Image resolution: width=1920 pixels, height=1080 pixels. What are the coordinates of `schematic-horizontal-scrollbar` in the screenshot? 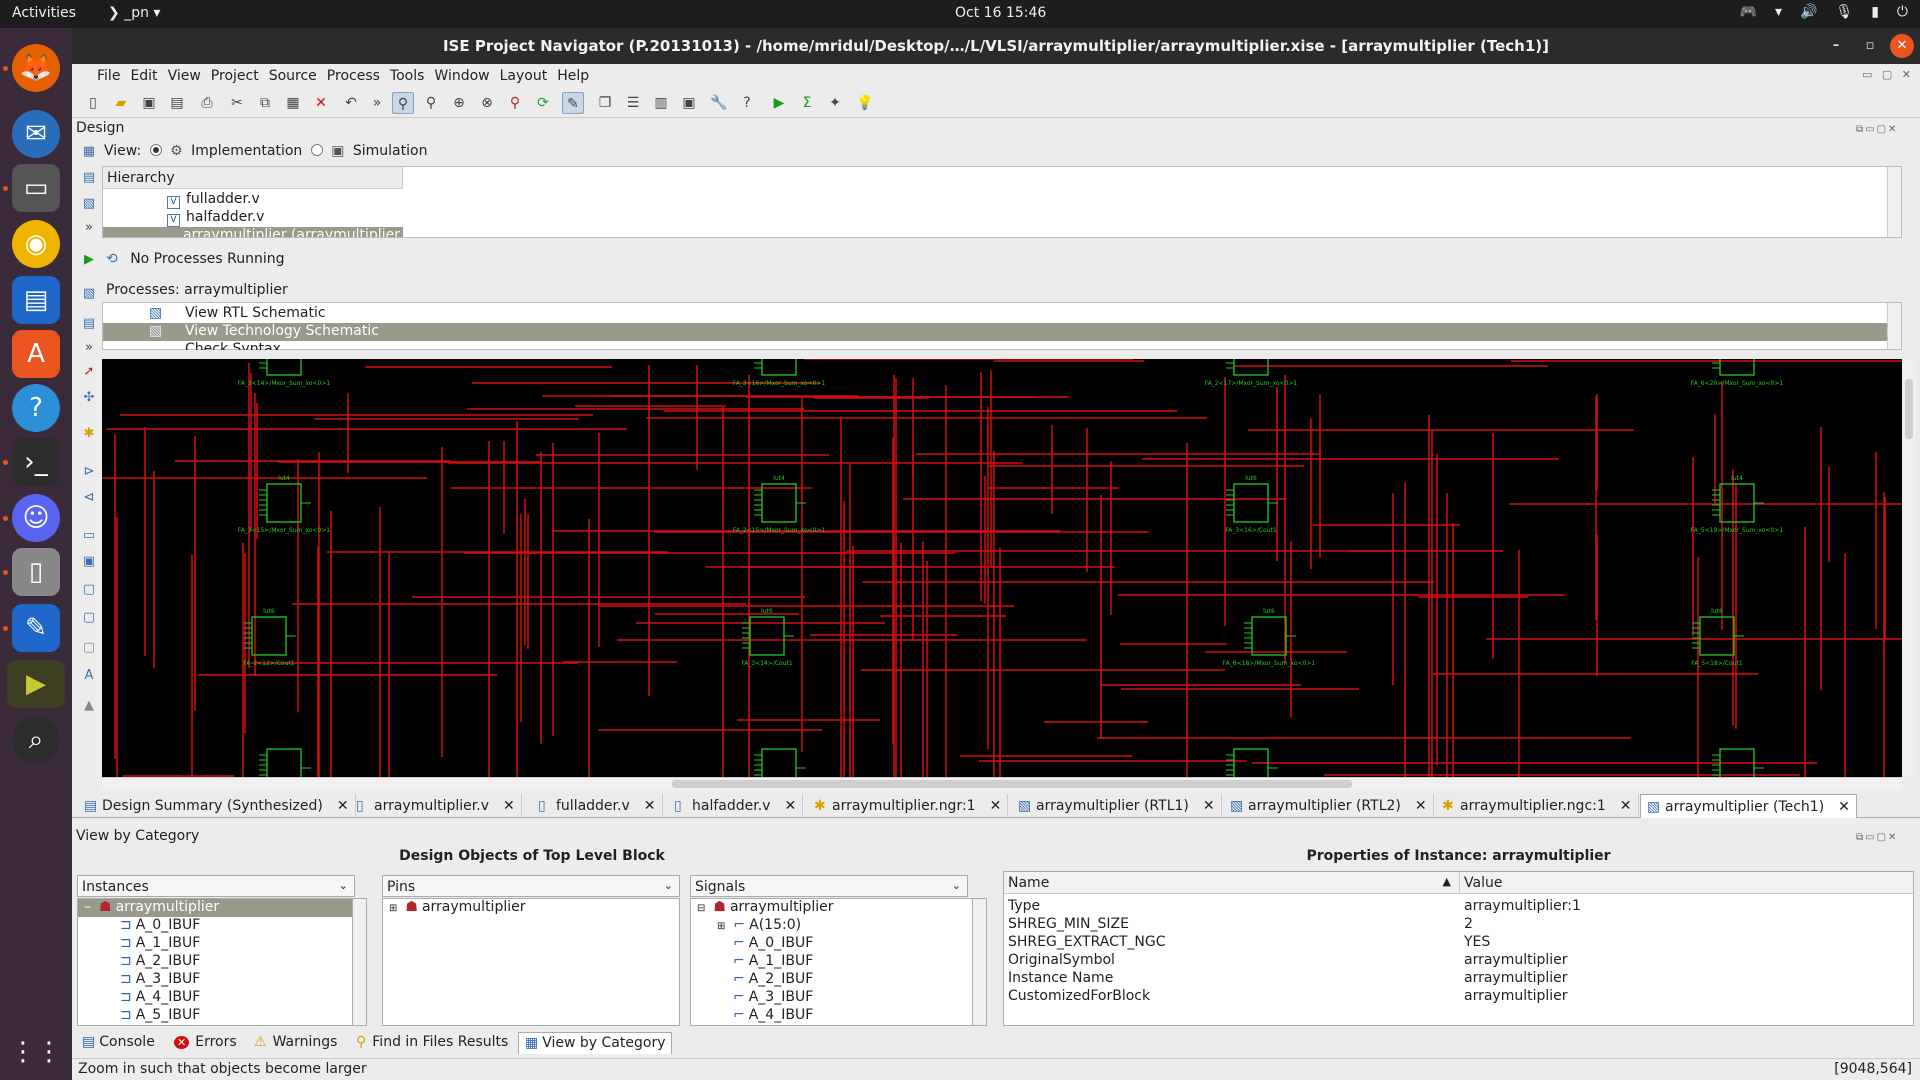 It's located at (1002, 783).